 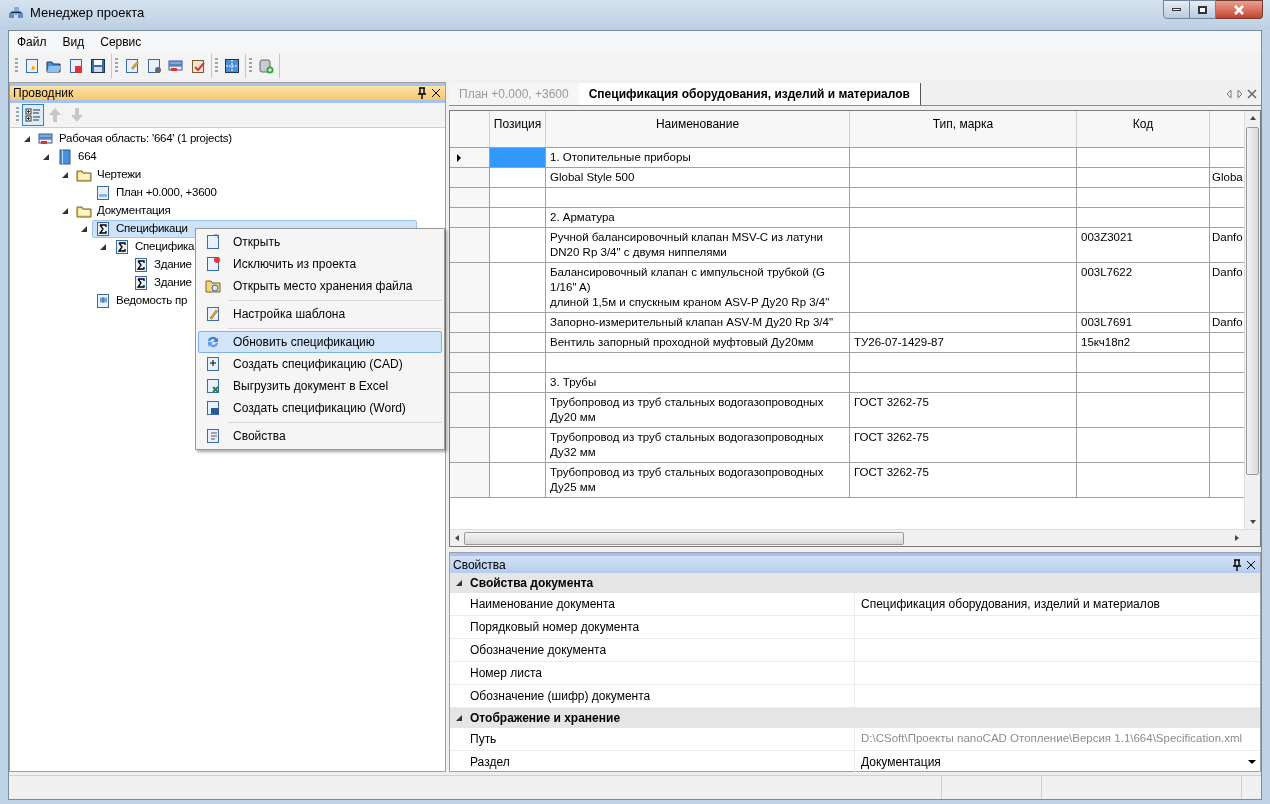 What do you see at coordinates (1057, 604) in the screenshot?
I see `property-value: Спецификация оборудования, изделий и материалов` at bounding box center [1057, 604].